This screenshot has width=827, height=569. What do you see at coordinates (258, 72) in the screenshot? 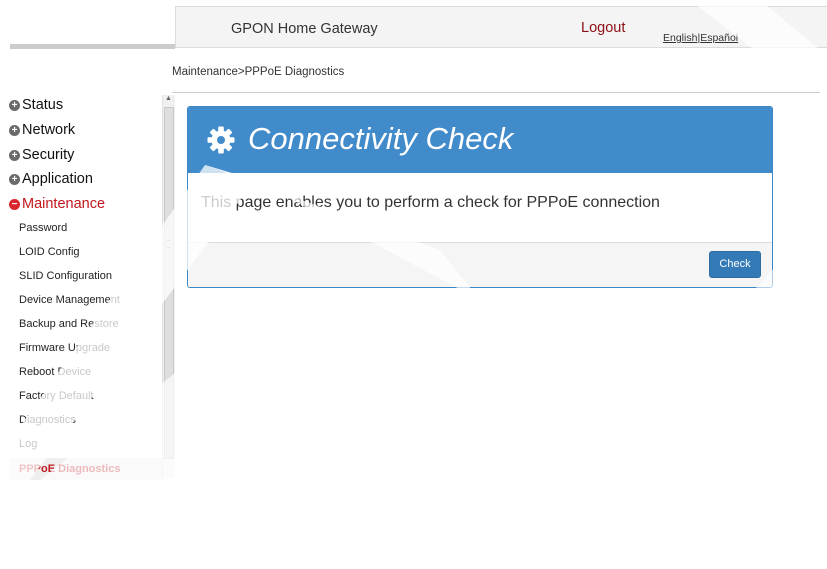
I see `breadcrumb: Maintenance>PPPoE Diagnostics` at bounding box center [258, 72].